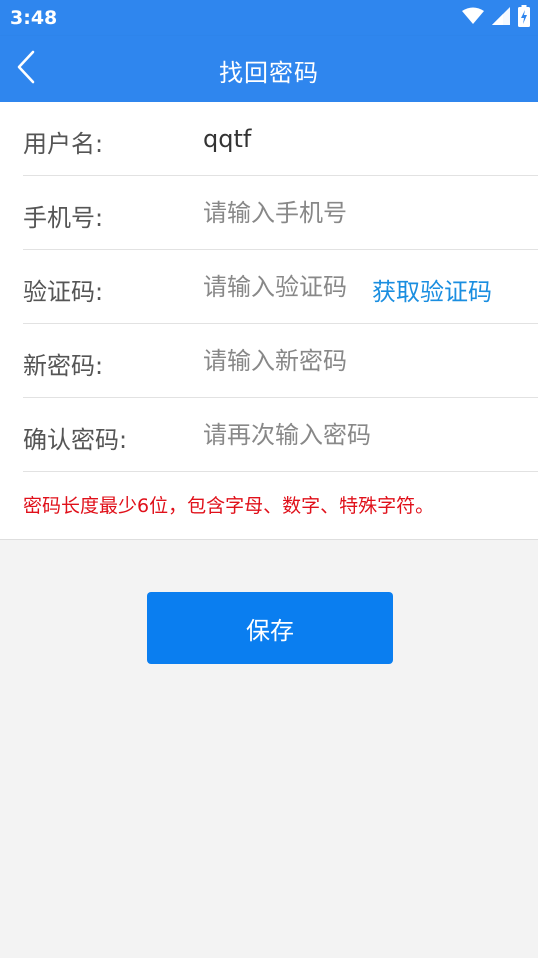  I want to click on phone-label: 手机号:, so click(63, 218).